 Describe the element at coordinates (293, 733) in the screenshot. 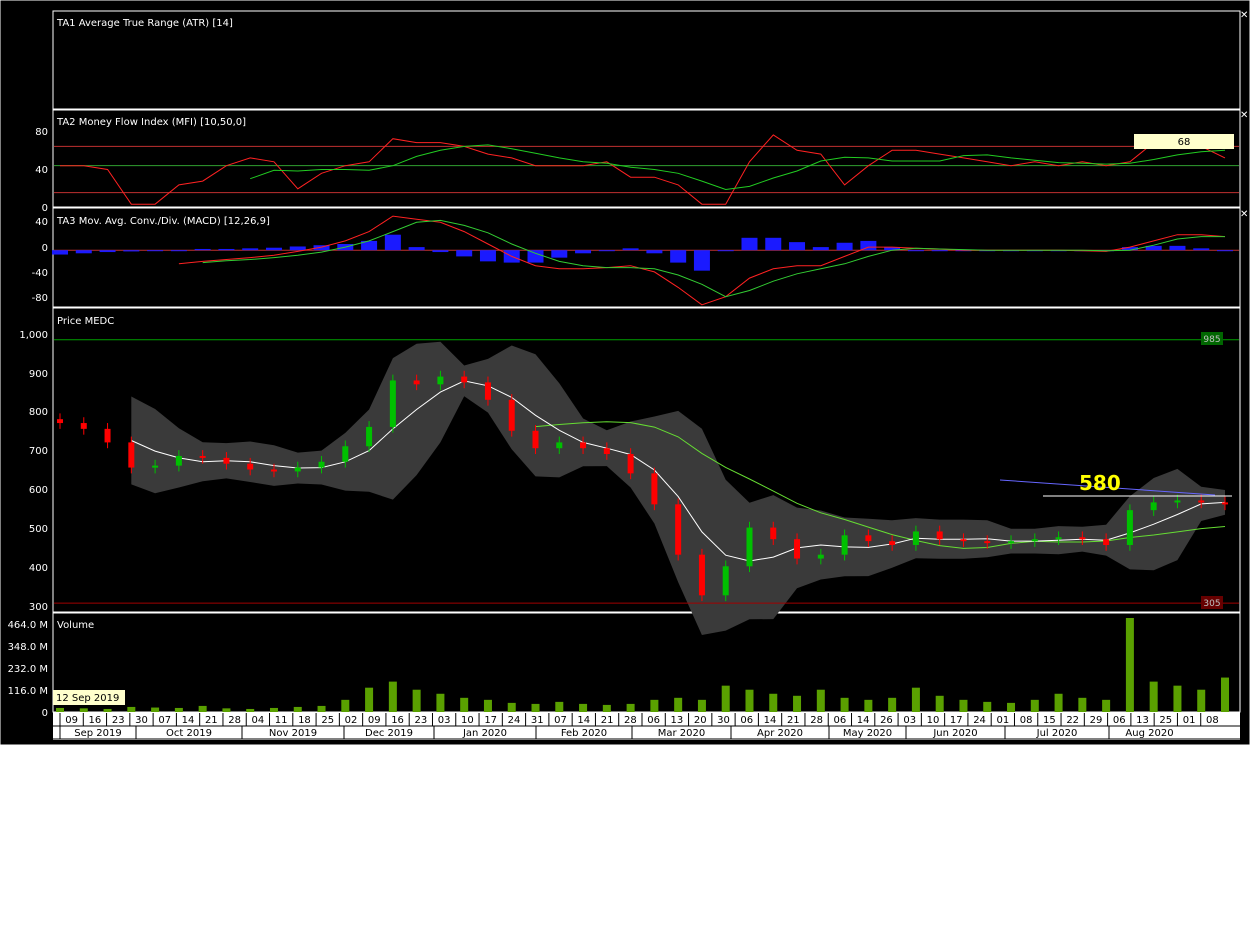

I see `x-month-label: Nov 2019` at that location.